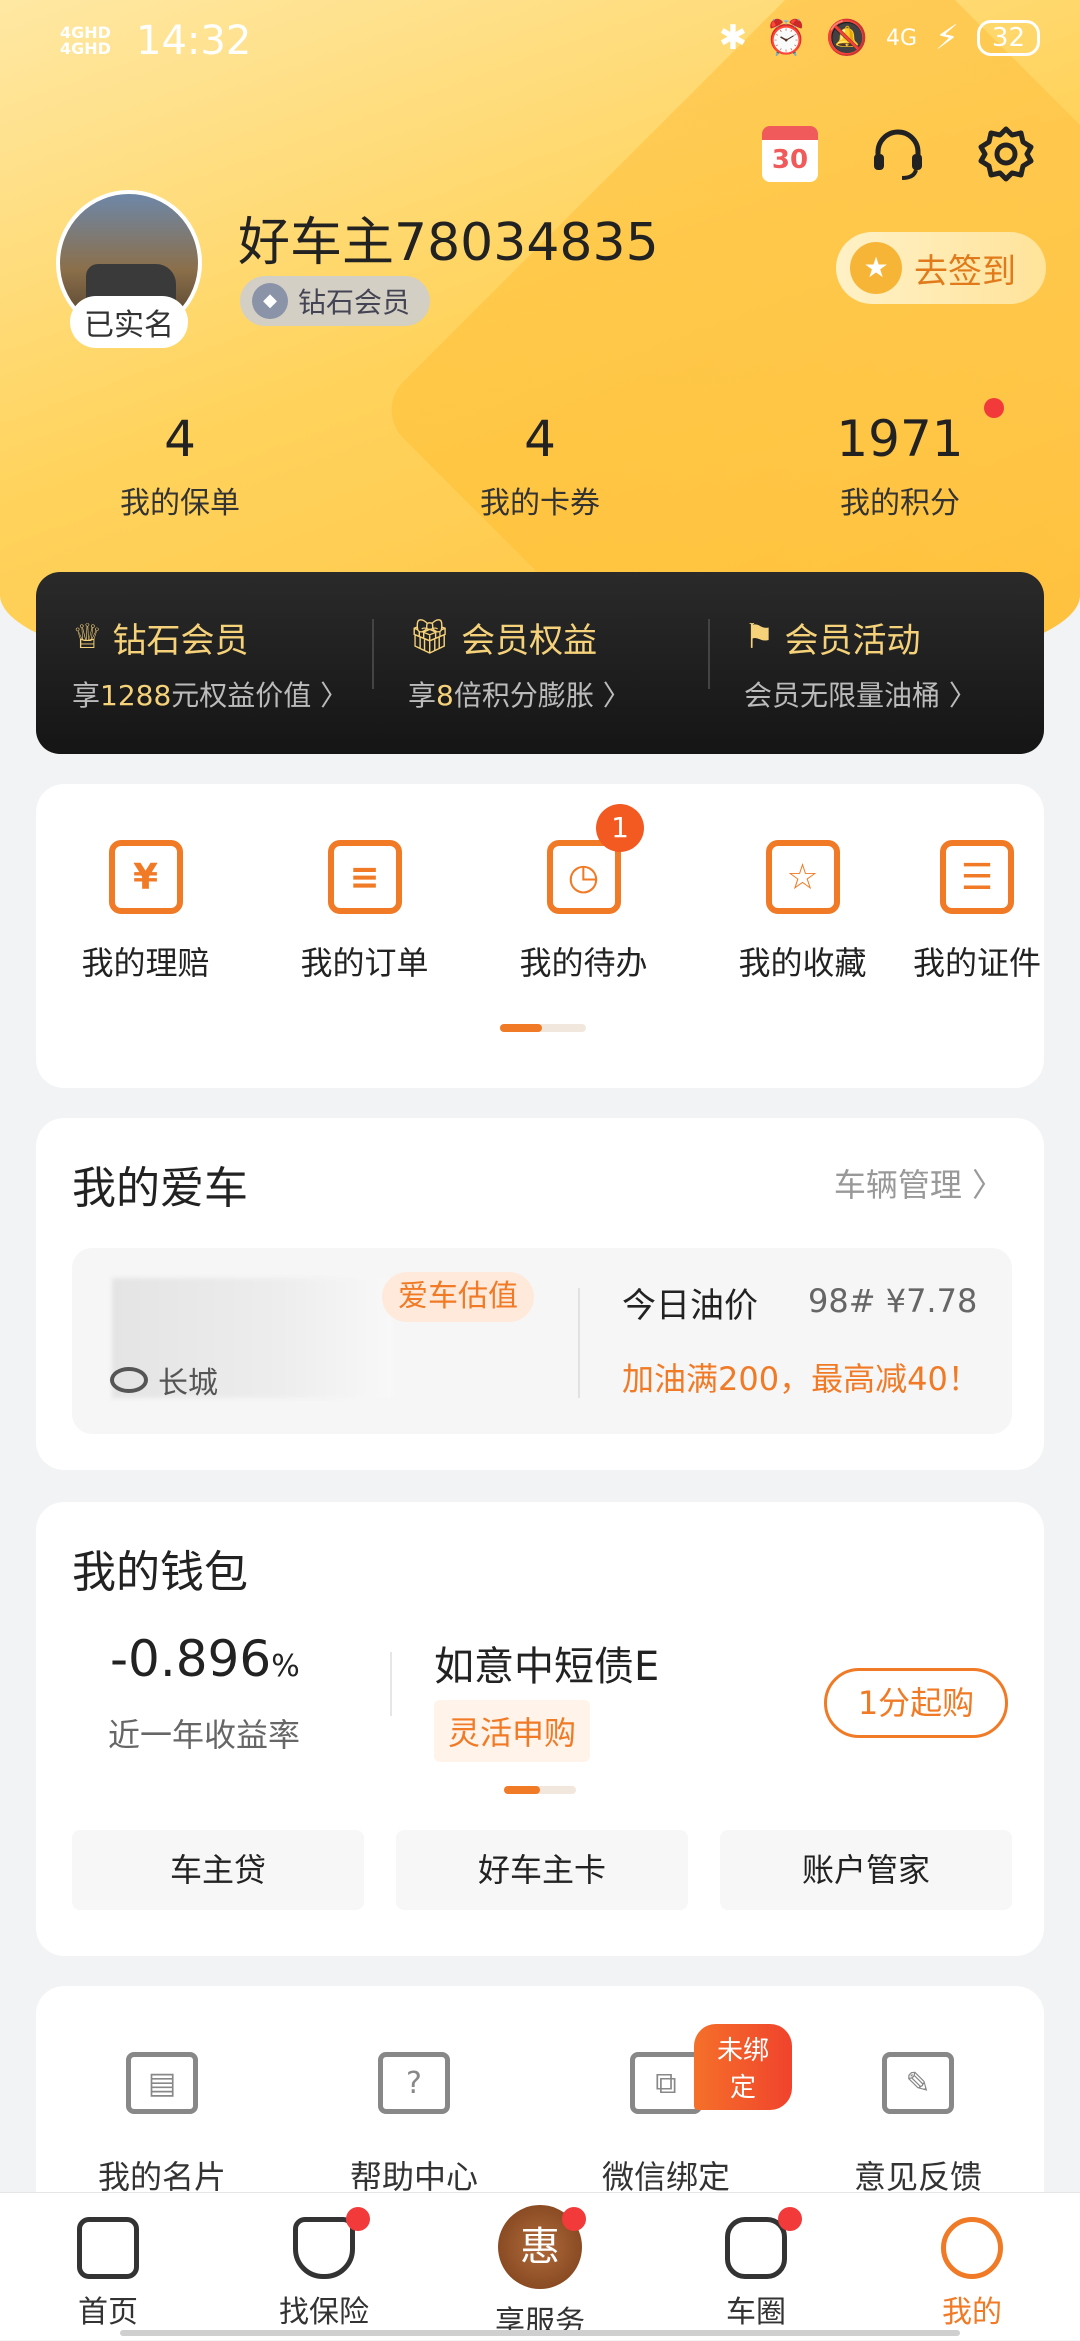  I want to click on feedback-icon: ✎, so click(918, 2083).